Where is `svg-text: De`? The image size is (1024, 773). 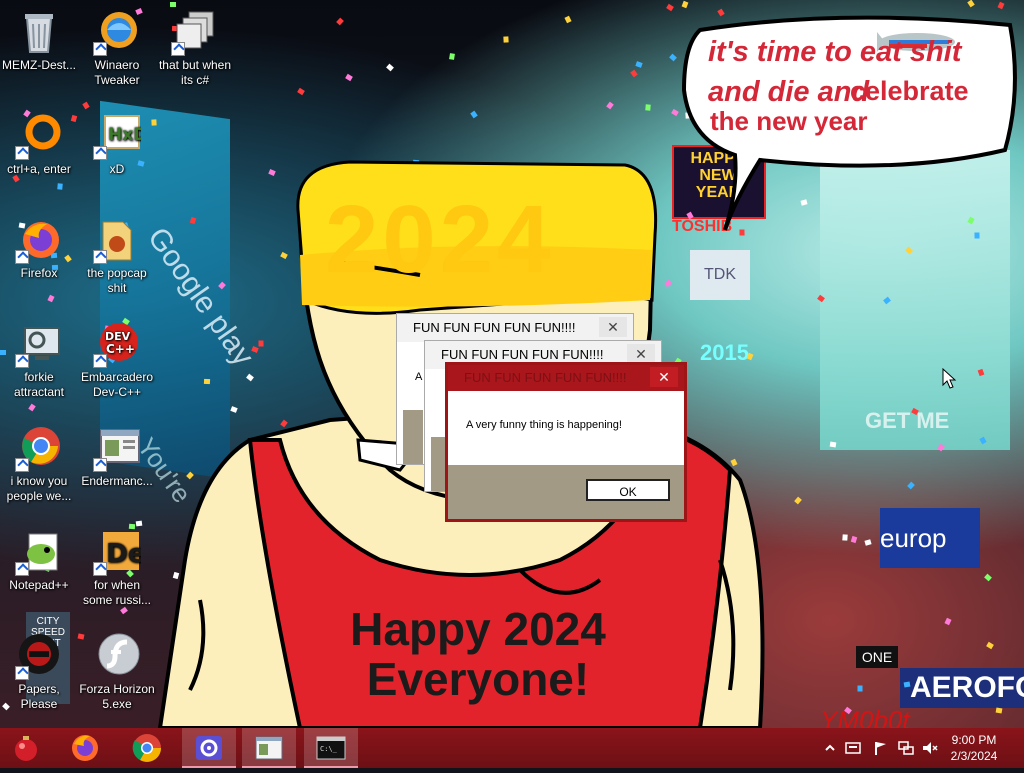 svg-text: De is located at coordinates (123, 554).